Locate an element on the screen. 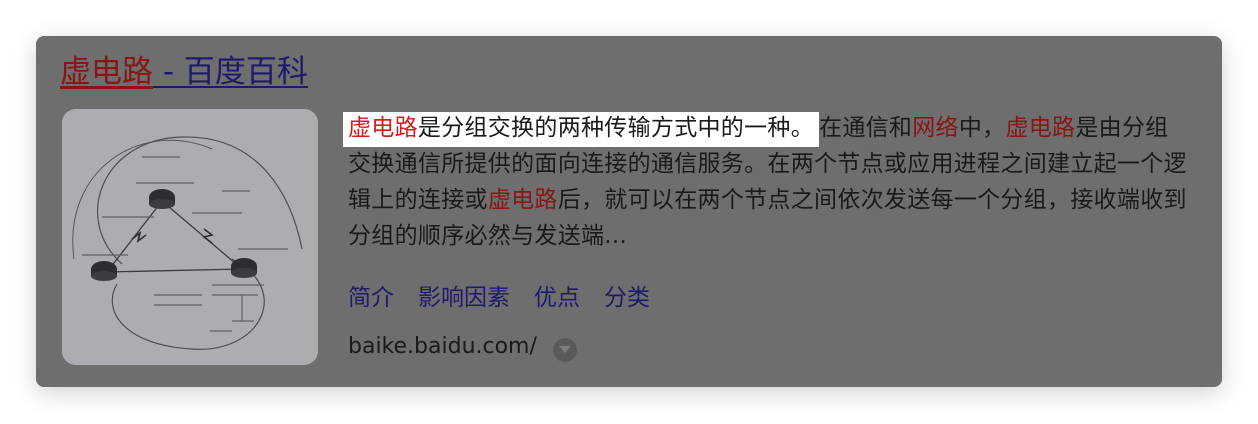 Image resolution: width=1258 pixels, height=424 pixels. sub-link-advantages: 优点 is located at coordinates (557, 298).